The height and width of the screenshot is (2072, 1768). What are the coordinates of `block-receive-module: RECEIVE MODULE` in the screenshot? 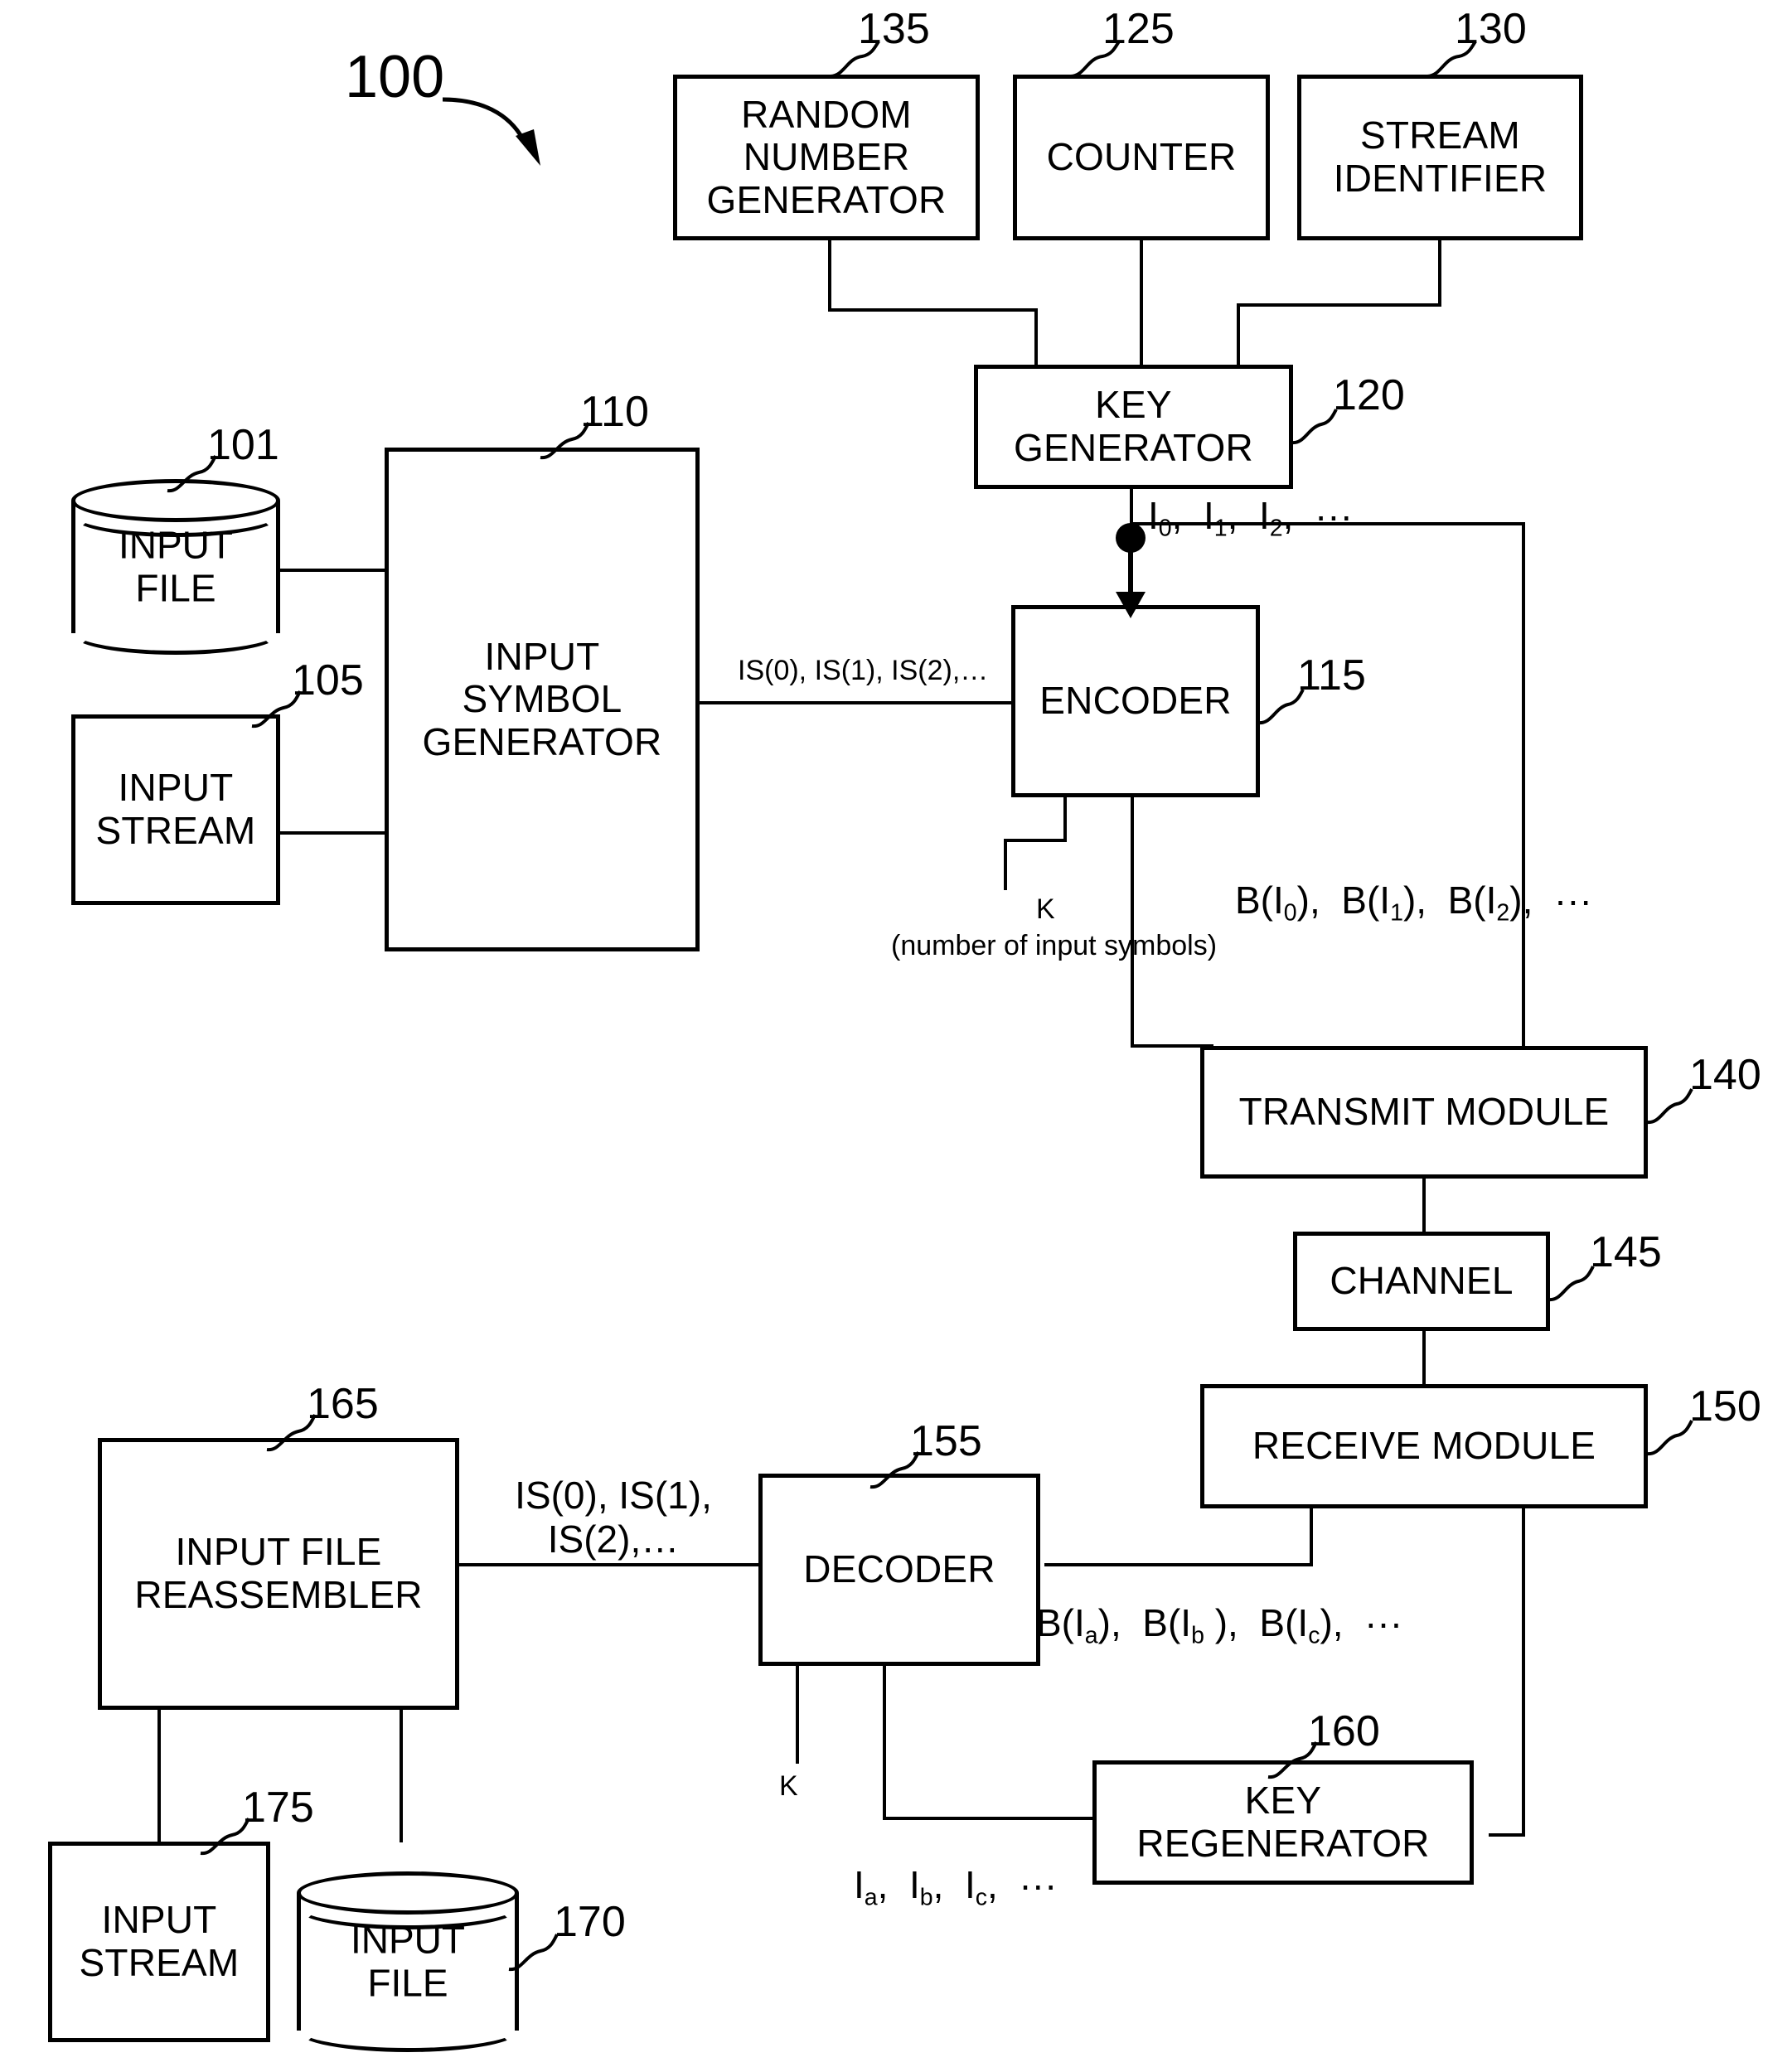 It's located at (1424, 1446).